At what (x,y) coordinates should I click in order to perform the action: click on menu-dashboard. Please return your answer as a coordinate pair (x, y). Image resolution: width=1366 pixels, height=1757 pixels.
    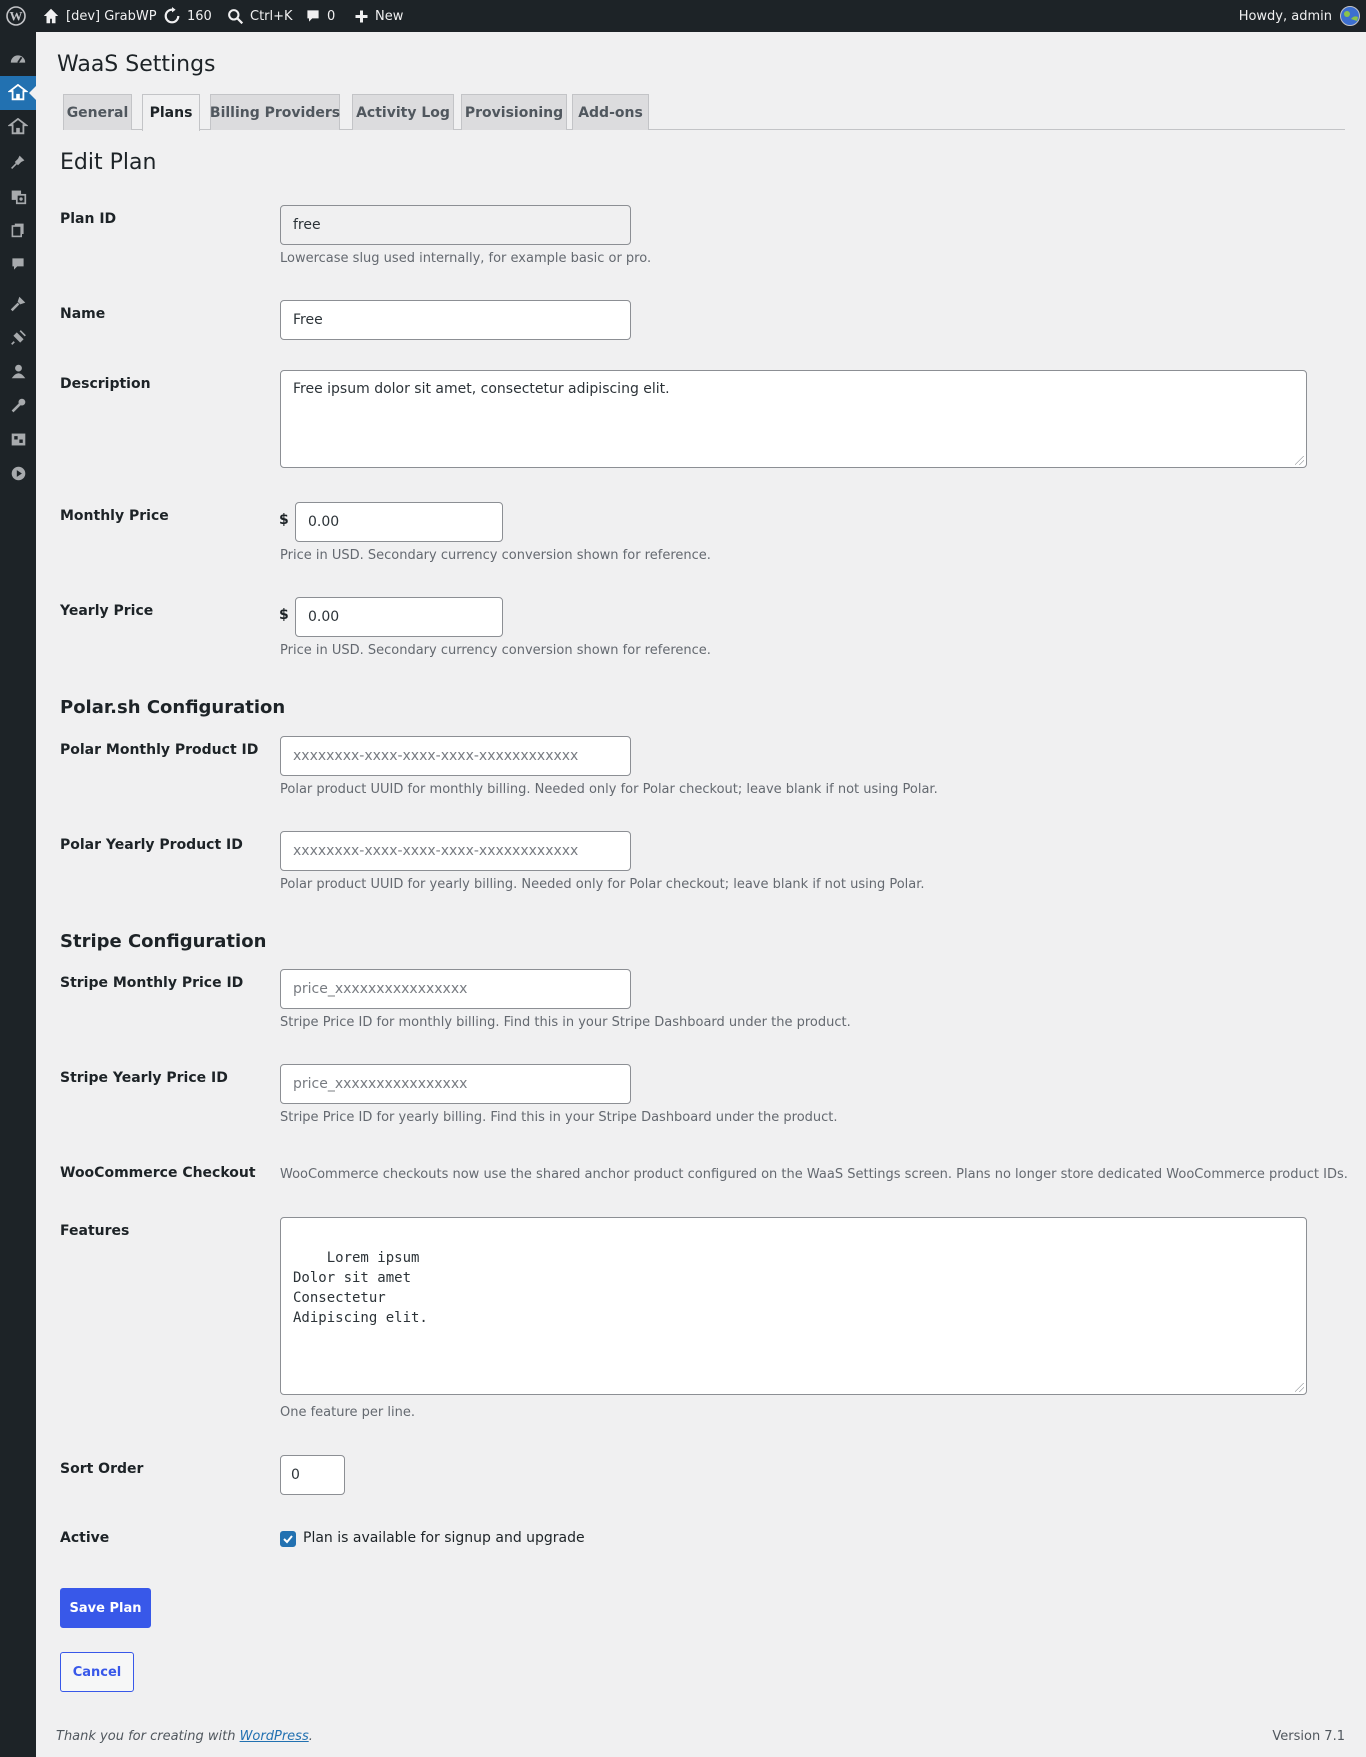
    Looking at the image, I should click on (18, 59).